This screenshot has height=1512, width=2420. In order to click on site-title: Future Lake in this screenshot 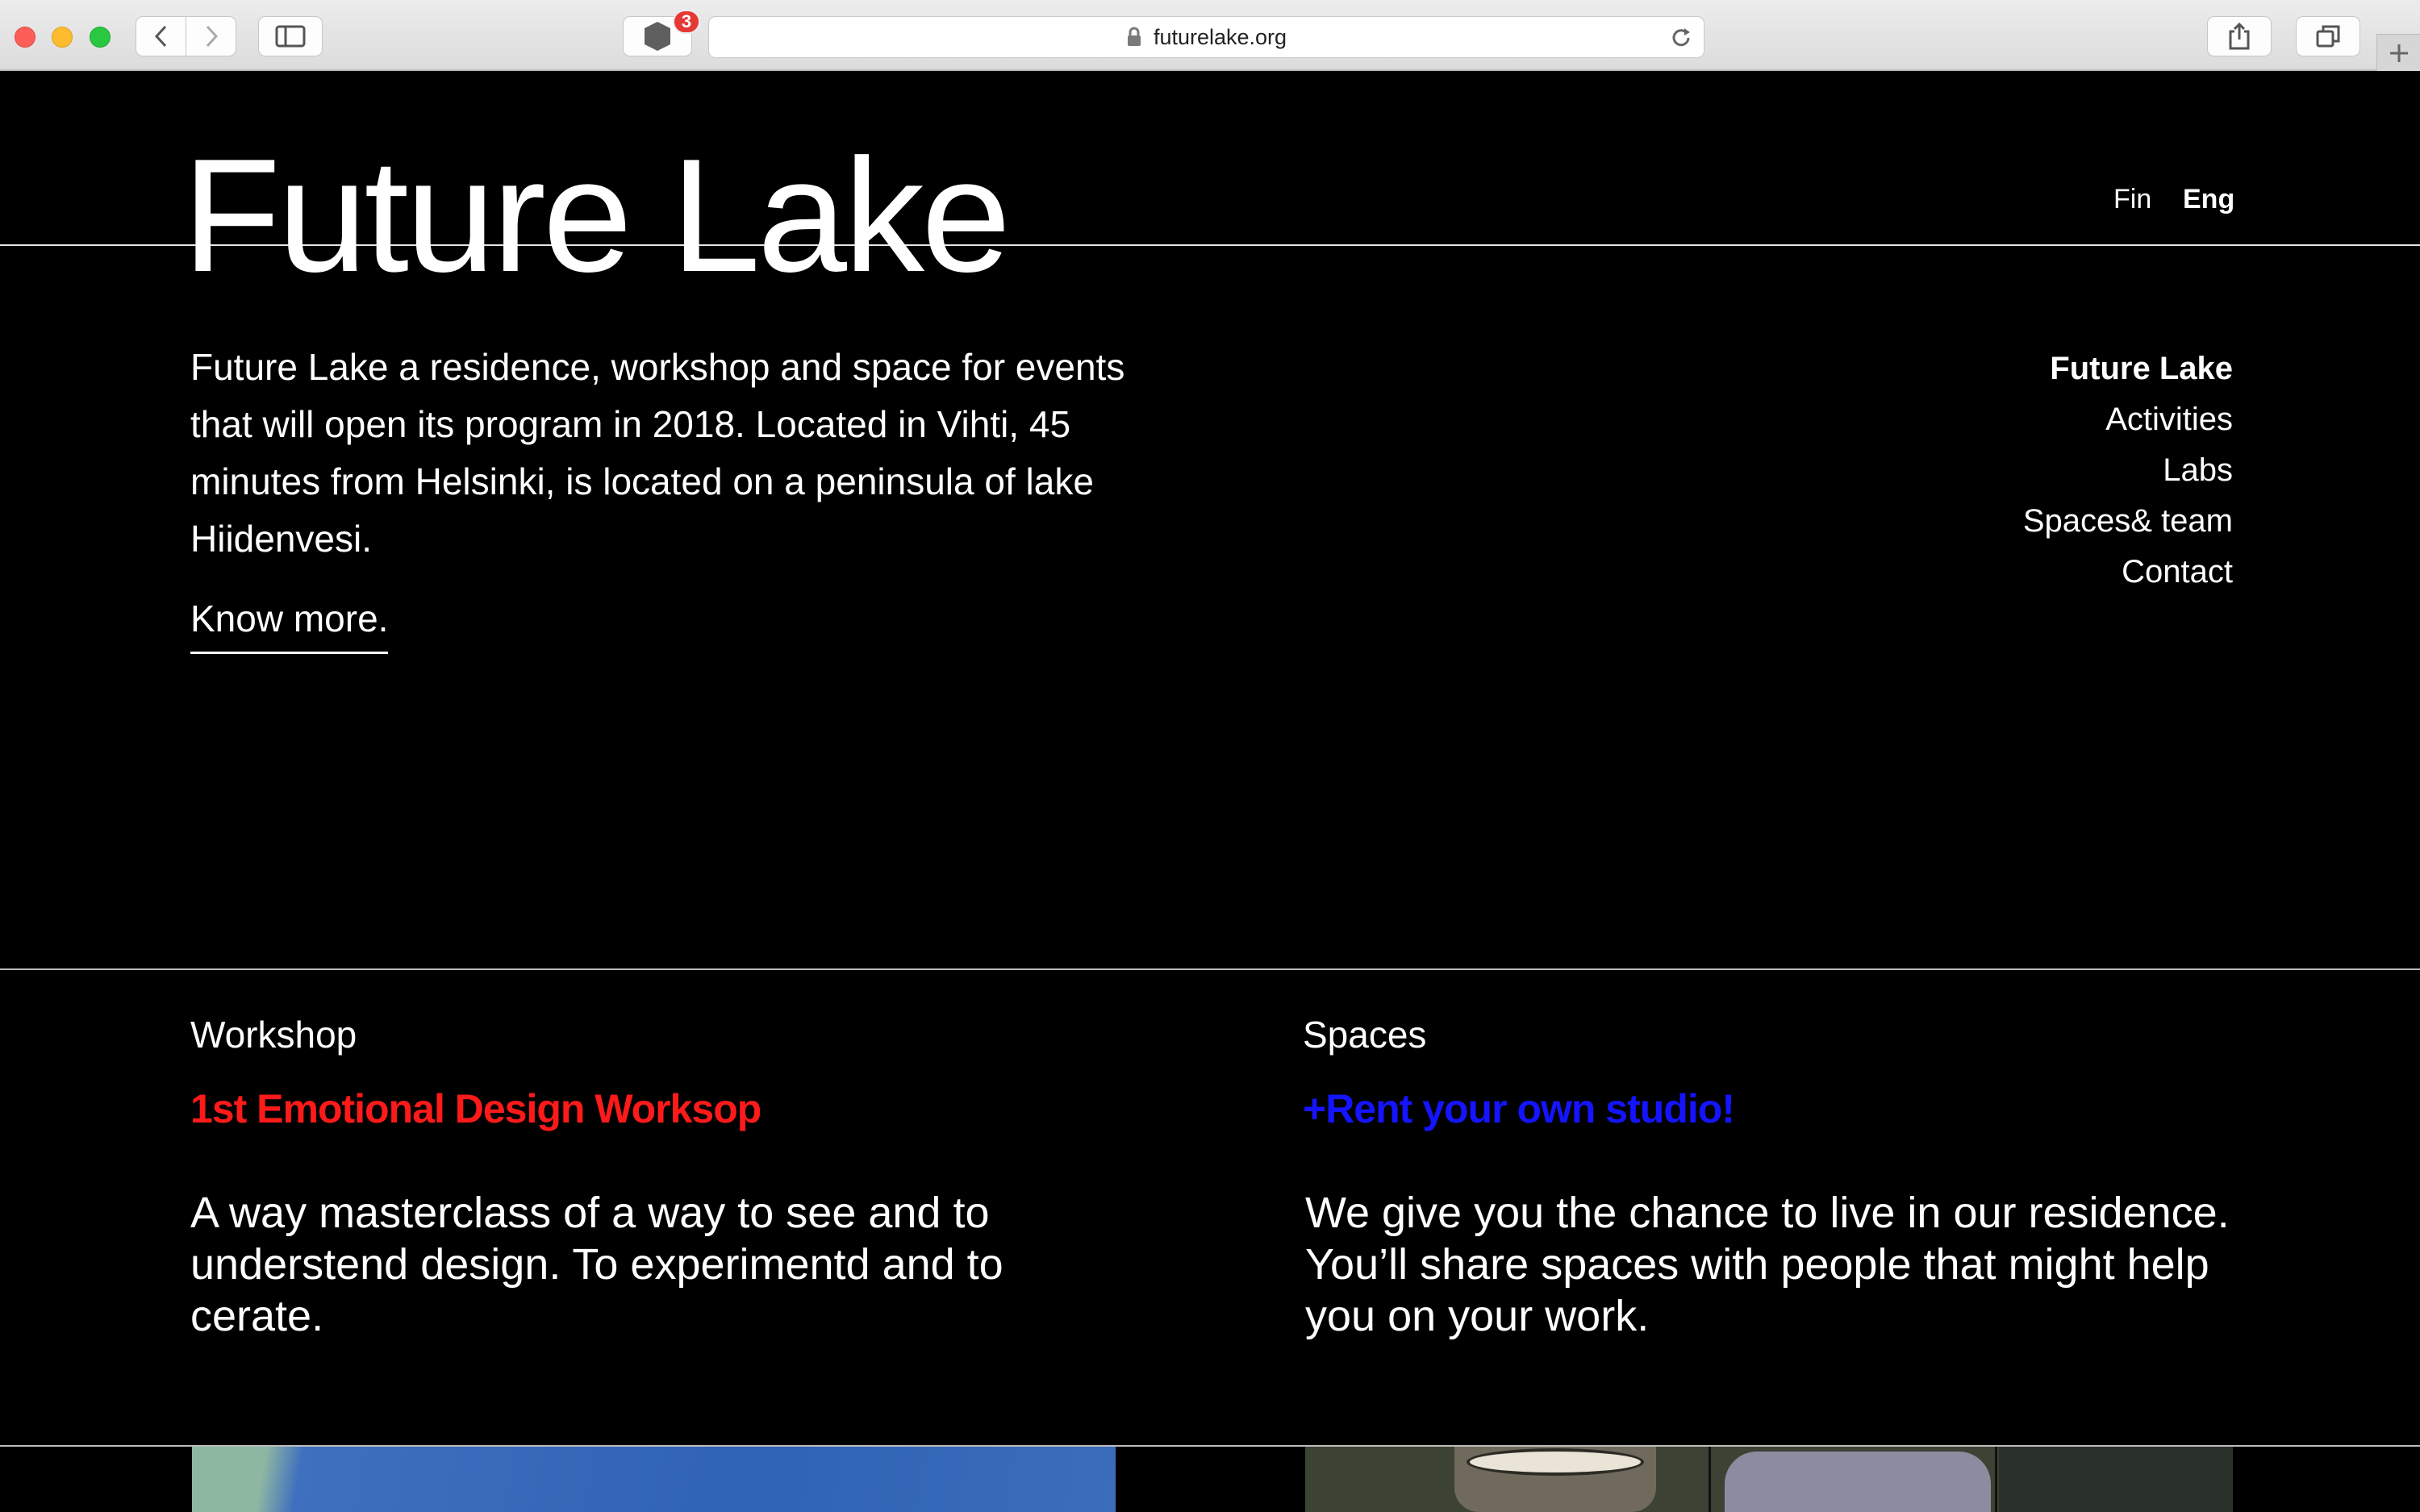, I will do `click(596, 216)`.